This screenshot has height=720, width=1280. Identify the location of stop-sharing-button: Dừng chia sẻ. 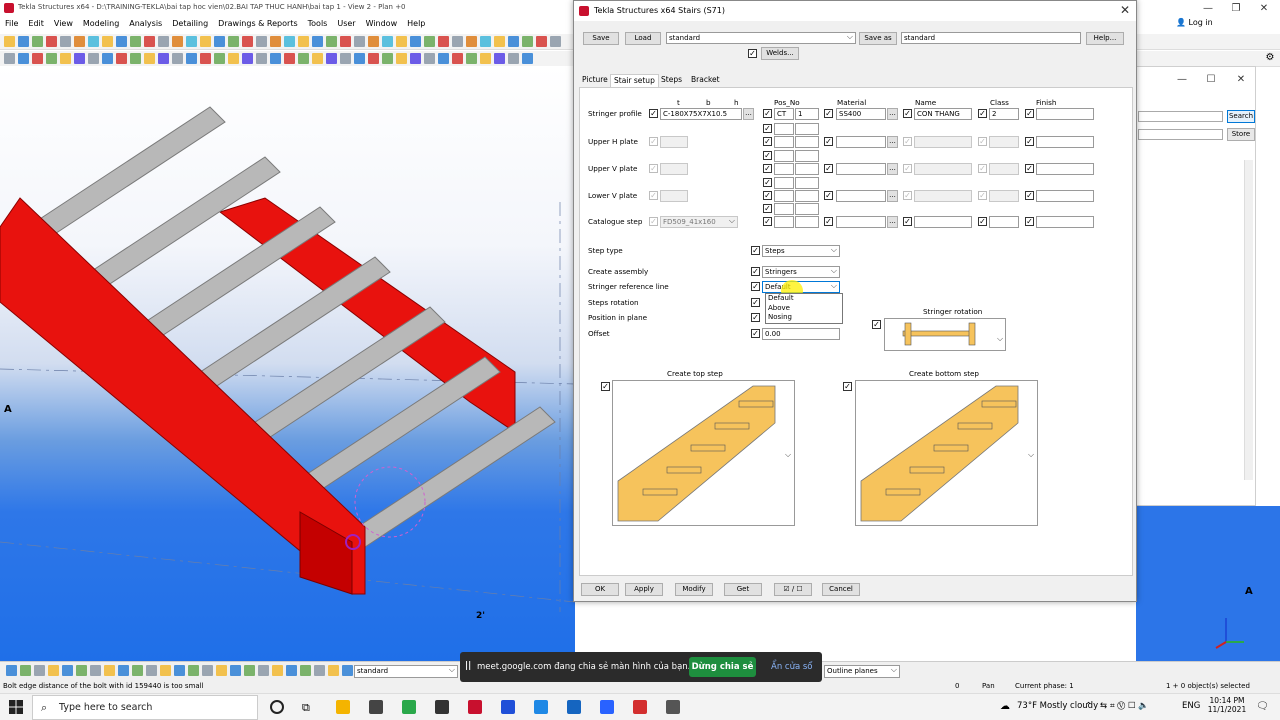
(722, 667).